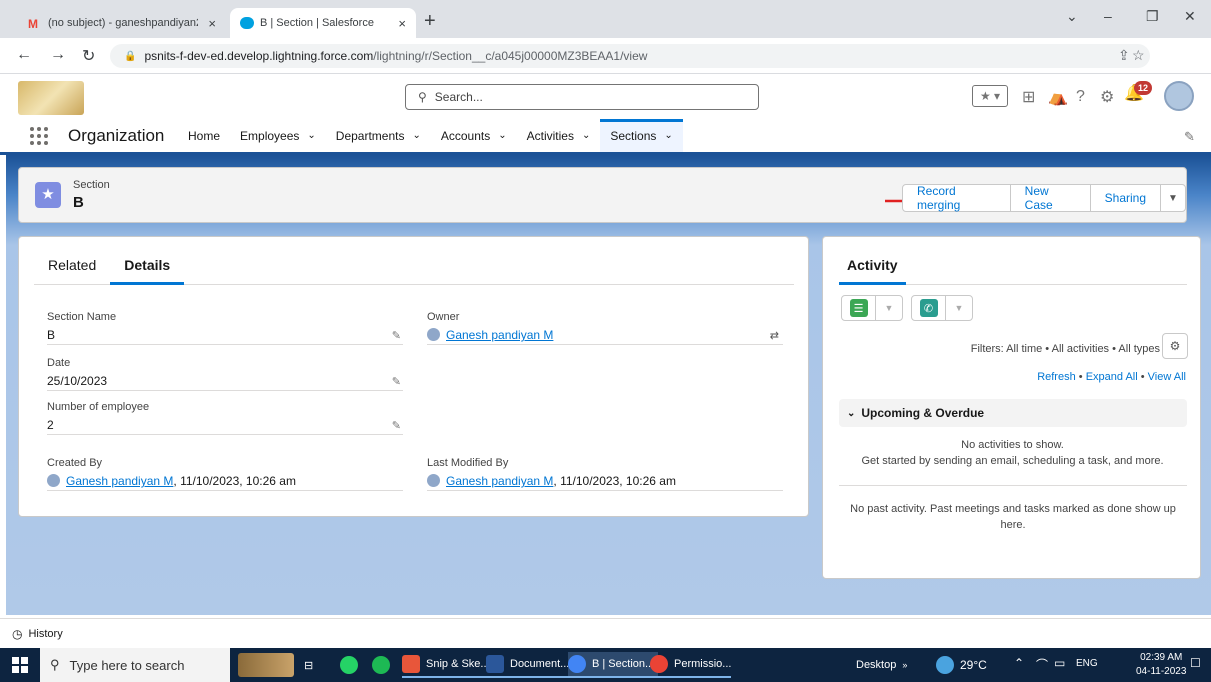 The image size is (1211, 682). What do you see at coordinates (17, 633) in the screenshot?
I see `history-clock-icon: ◷` at bounding box center [17, 633].